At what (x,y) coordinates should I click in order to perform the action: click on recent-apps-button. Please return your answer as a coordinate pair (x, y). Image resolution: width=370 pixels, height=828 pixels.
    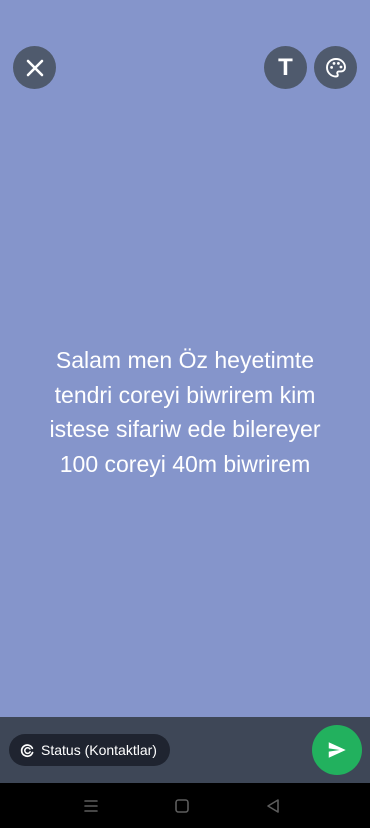
    Looking at the image, I should click on (91, 806).